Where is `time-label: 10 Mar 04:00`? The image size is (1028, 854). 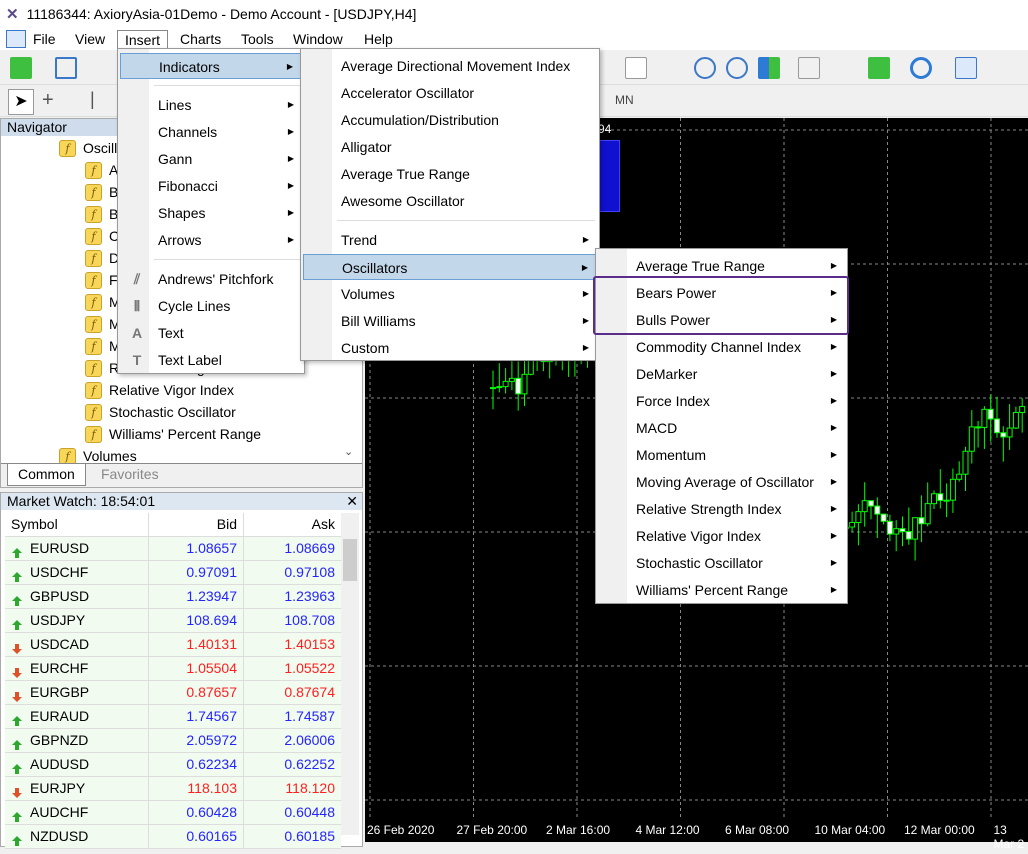
time-label: 10 Mar 04:00 is located at coordinates (850, 830).